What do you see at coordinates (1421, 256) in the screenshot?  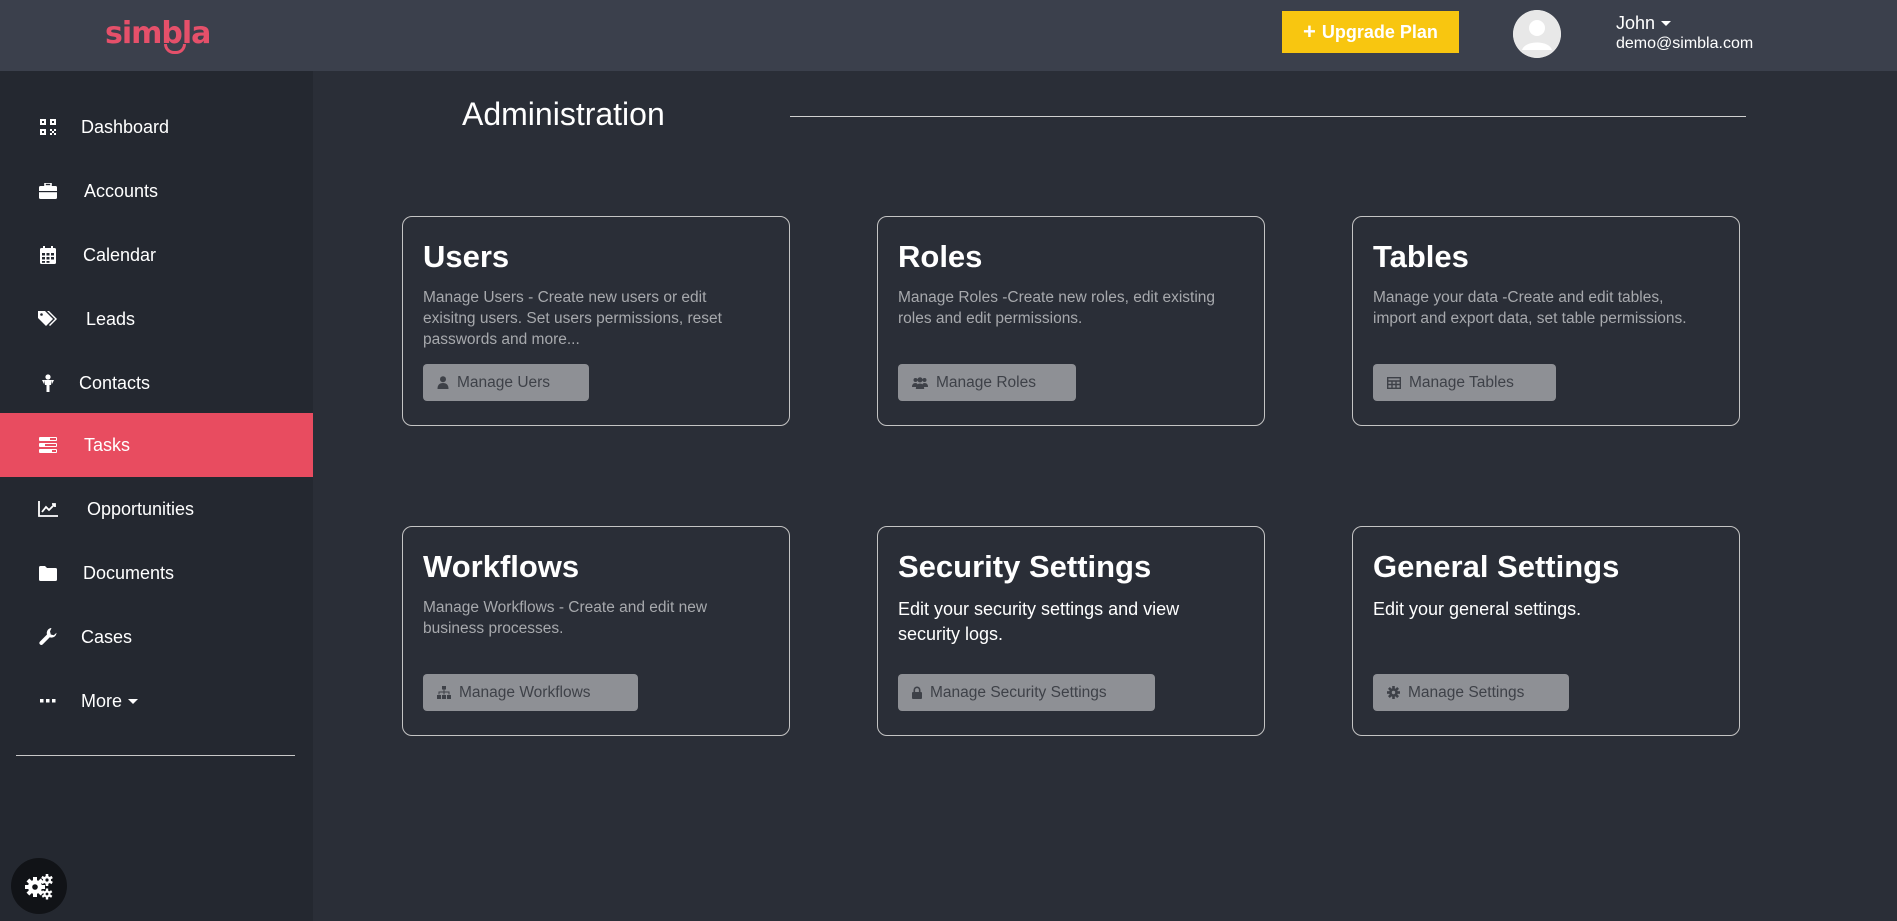 I see `card-title: Tables` at bounding box center [1421, 256].